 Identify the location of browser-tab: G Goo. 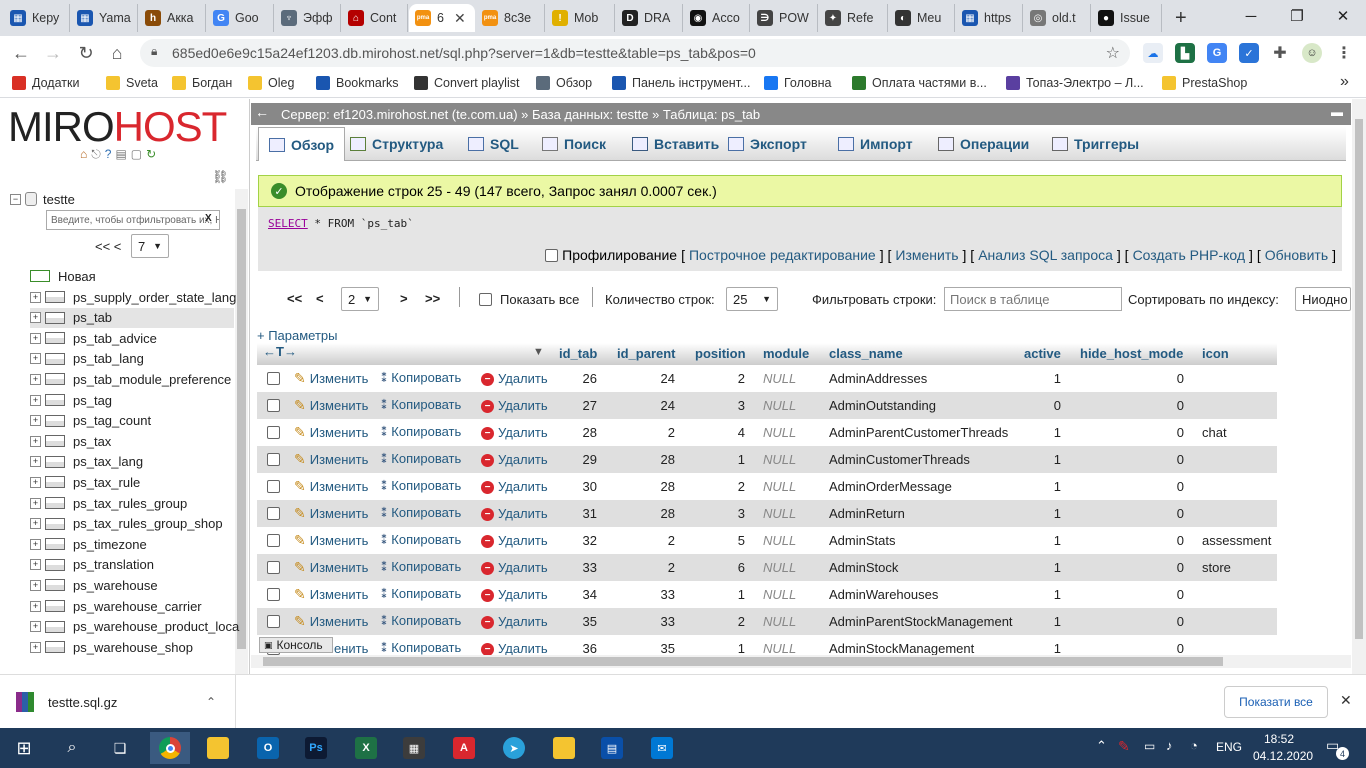
(240, 18).